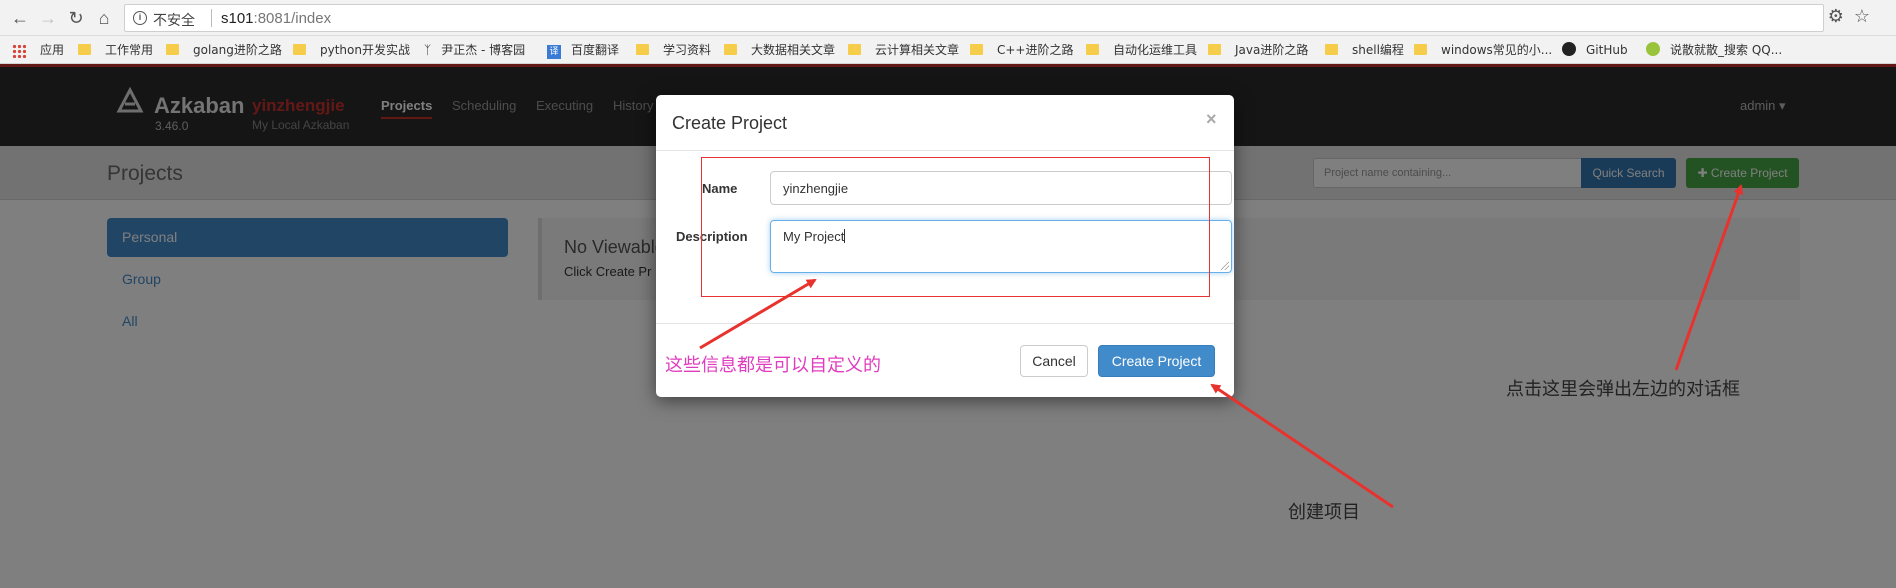 The height and width of the screenshot is (588, 1896). I want to click on bookmark-item: shell编程, so click(1364, 50).